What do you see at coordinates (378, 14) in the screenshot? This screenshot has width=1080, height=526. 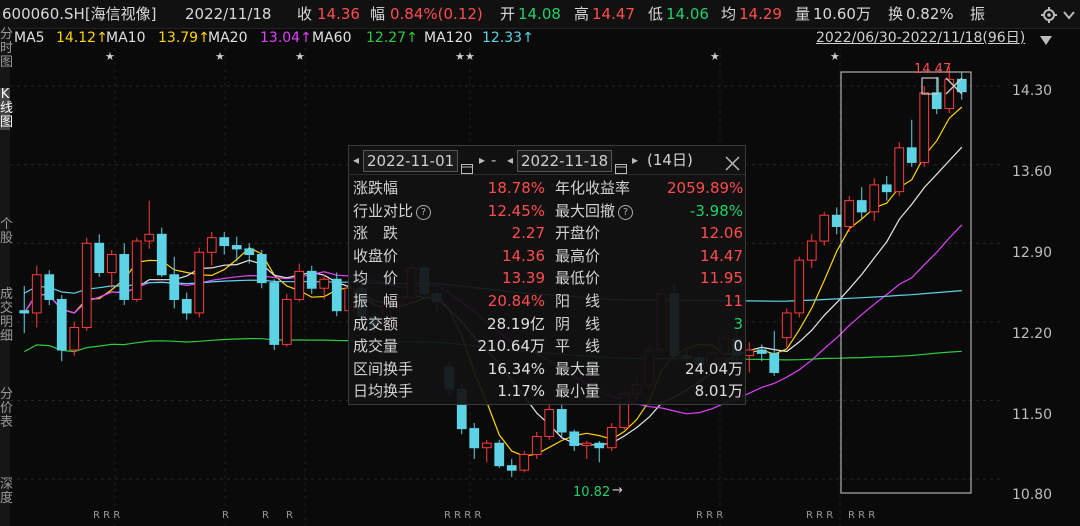 I see `change-label: 幅` at bounding box center [378, 14].